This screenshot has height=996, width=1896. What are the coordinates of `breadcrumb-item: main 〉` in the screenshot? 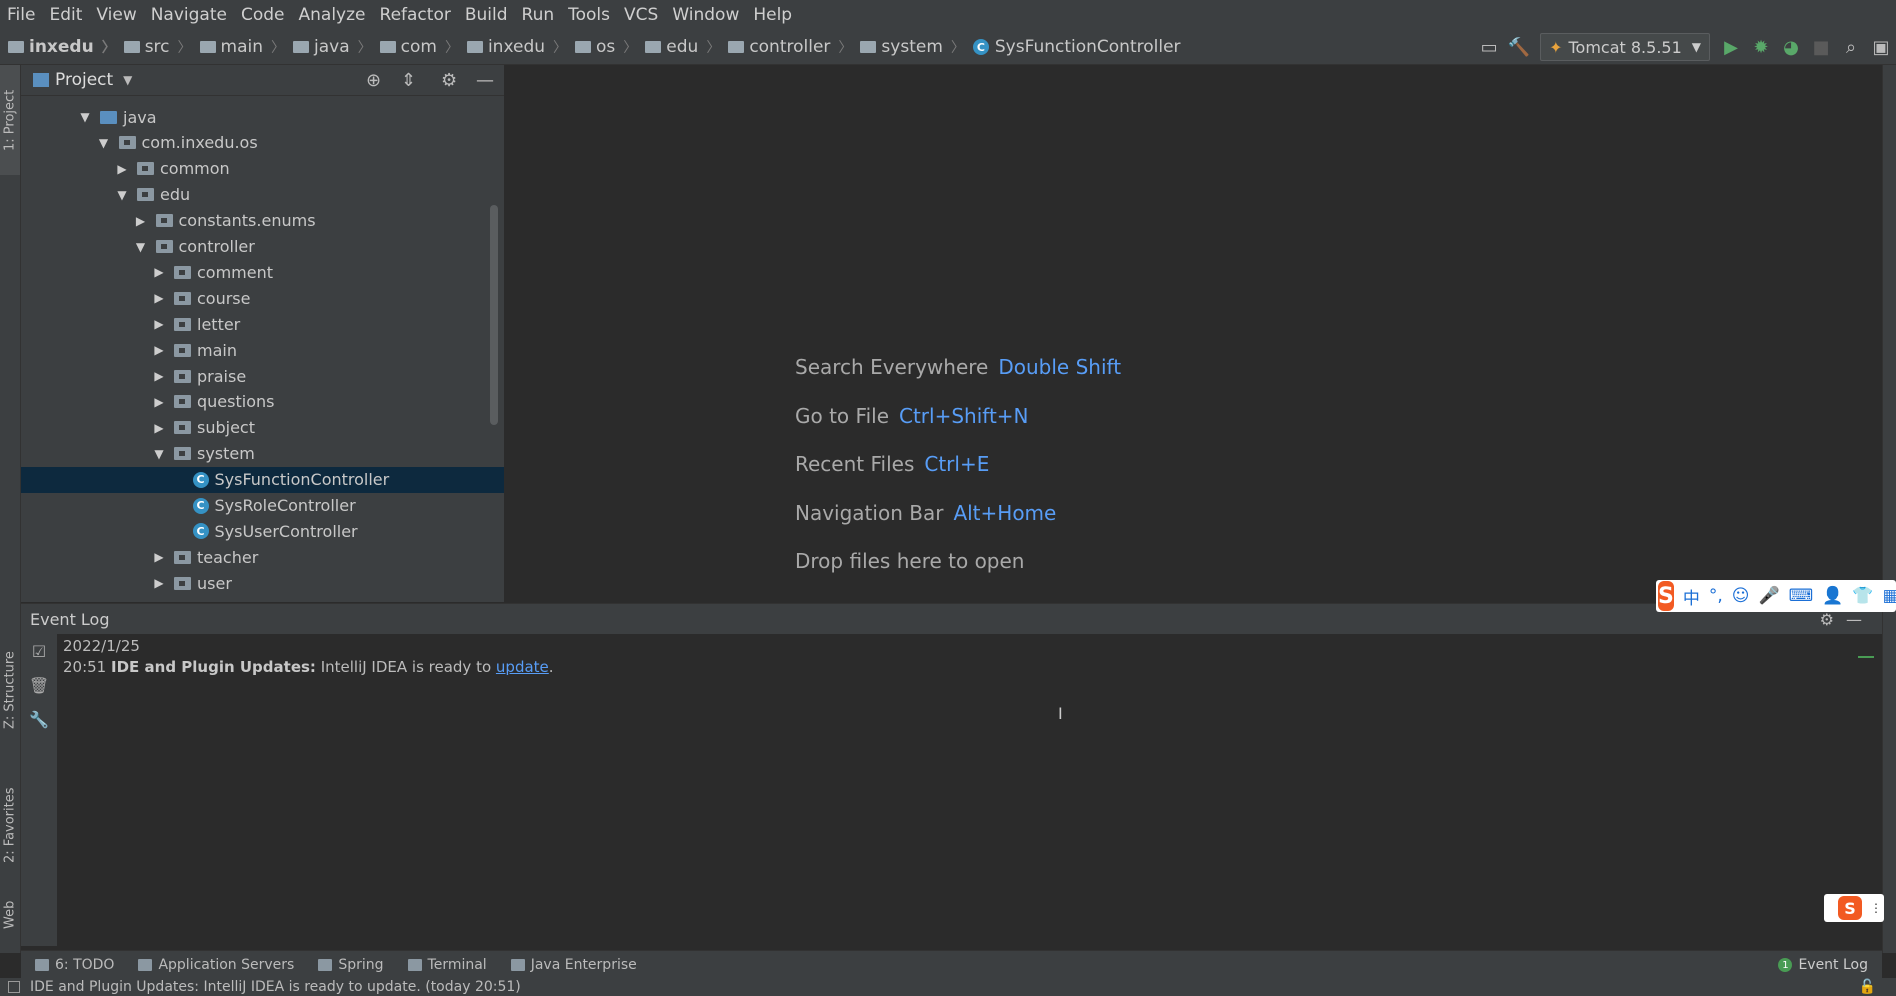 It's located at (242, 47).